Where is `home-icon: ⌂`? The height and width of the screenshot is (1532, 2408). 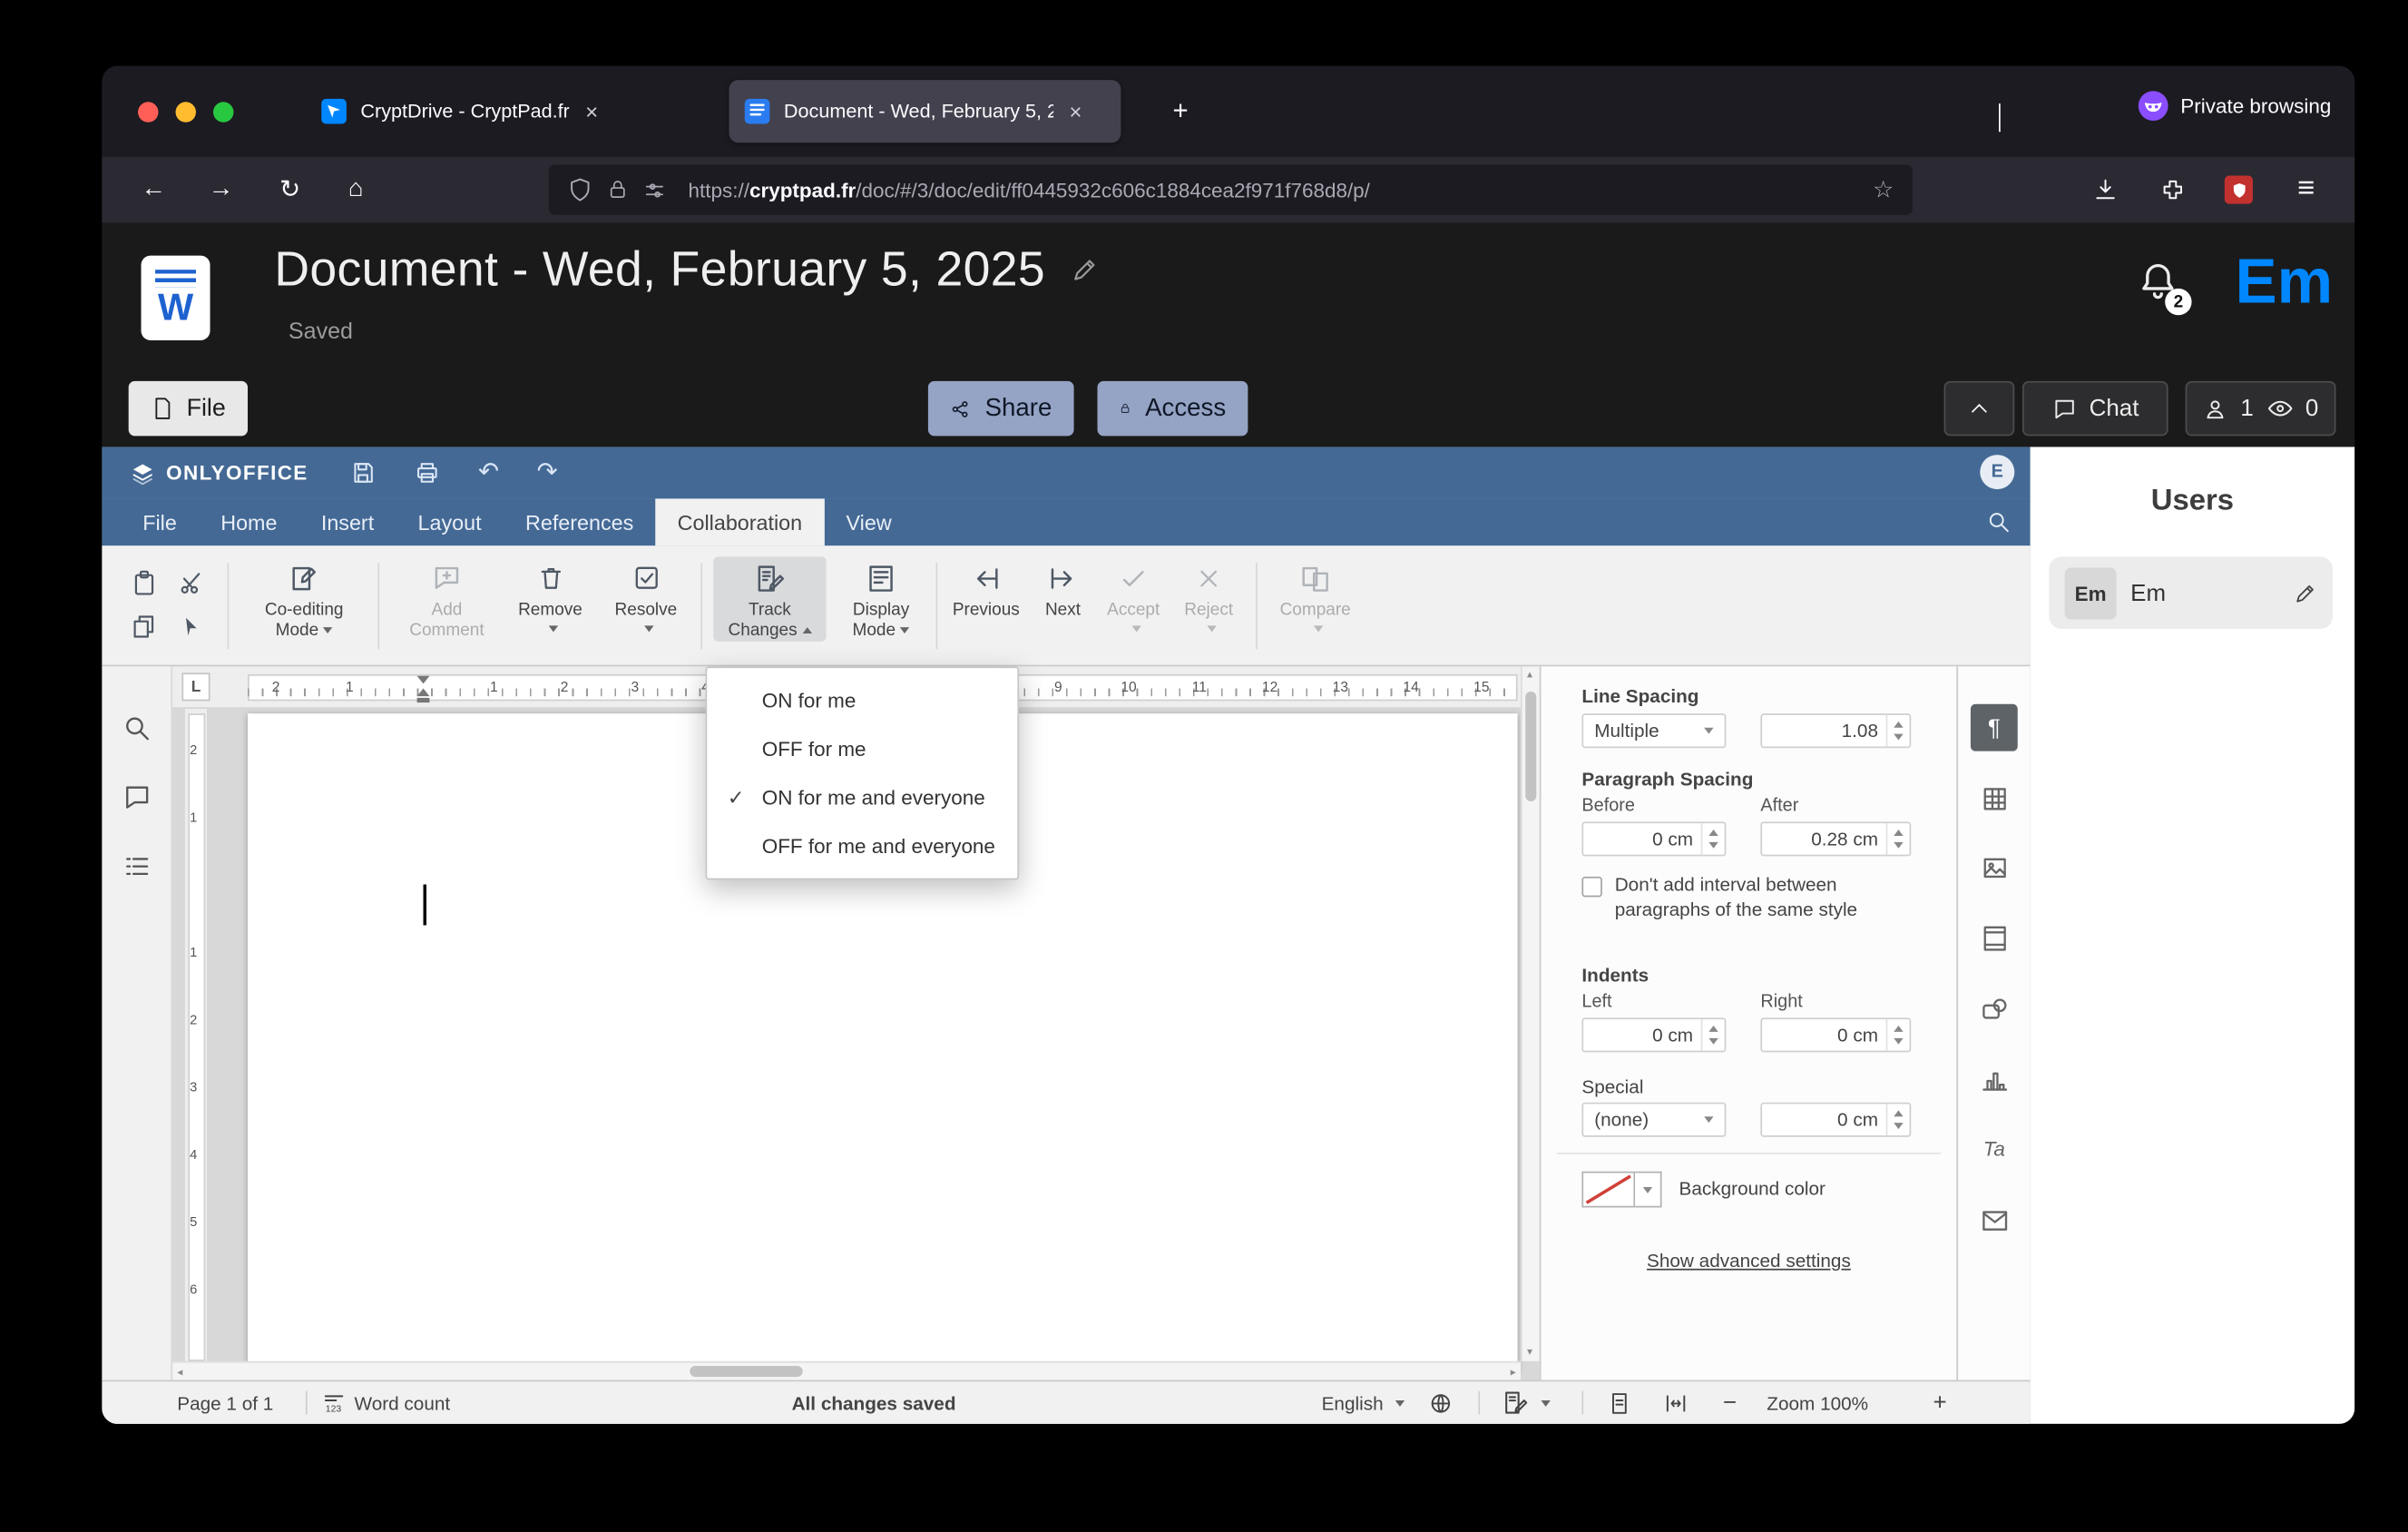 home-icon: ⌂ is located at coordinates (355, 189).